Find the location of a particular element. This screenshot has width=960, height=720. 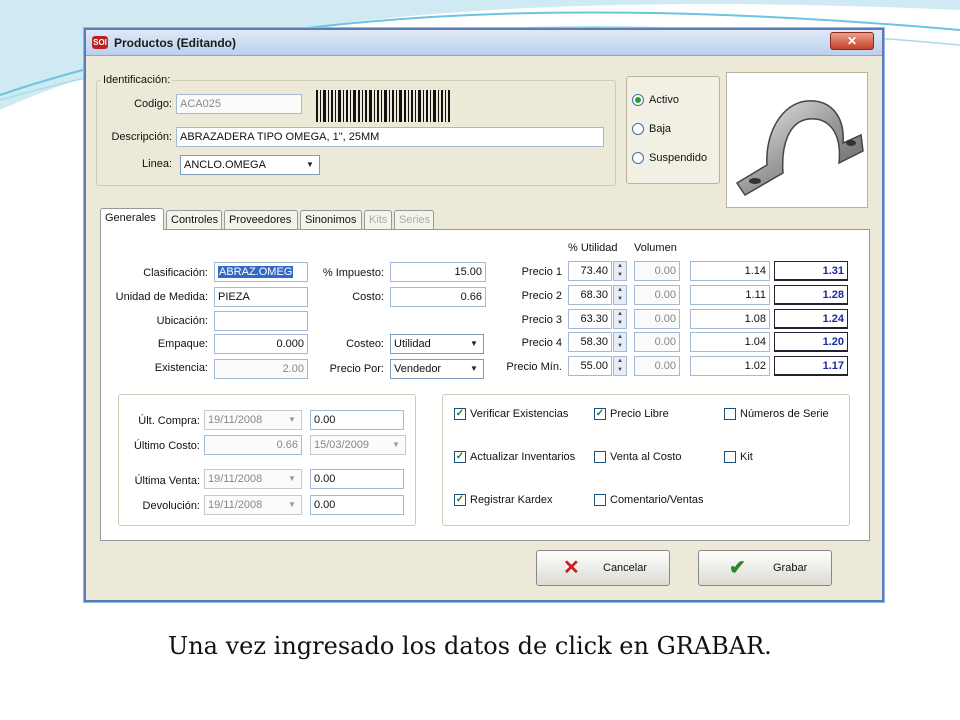

option-checkbox: Números de Serie is located at coordinates (776, 414).